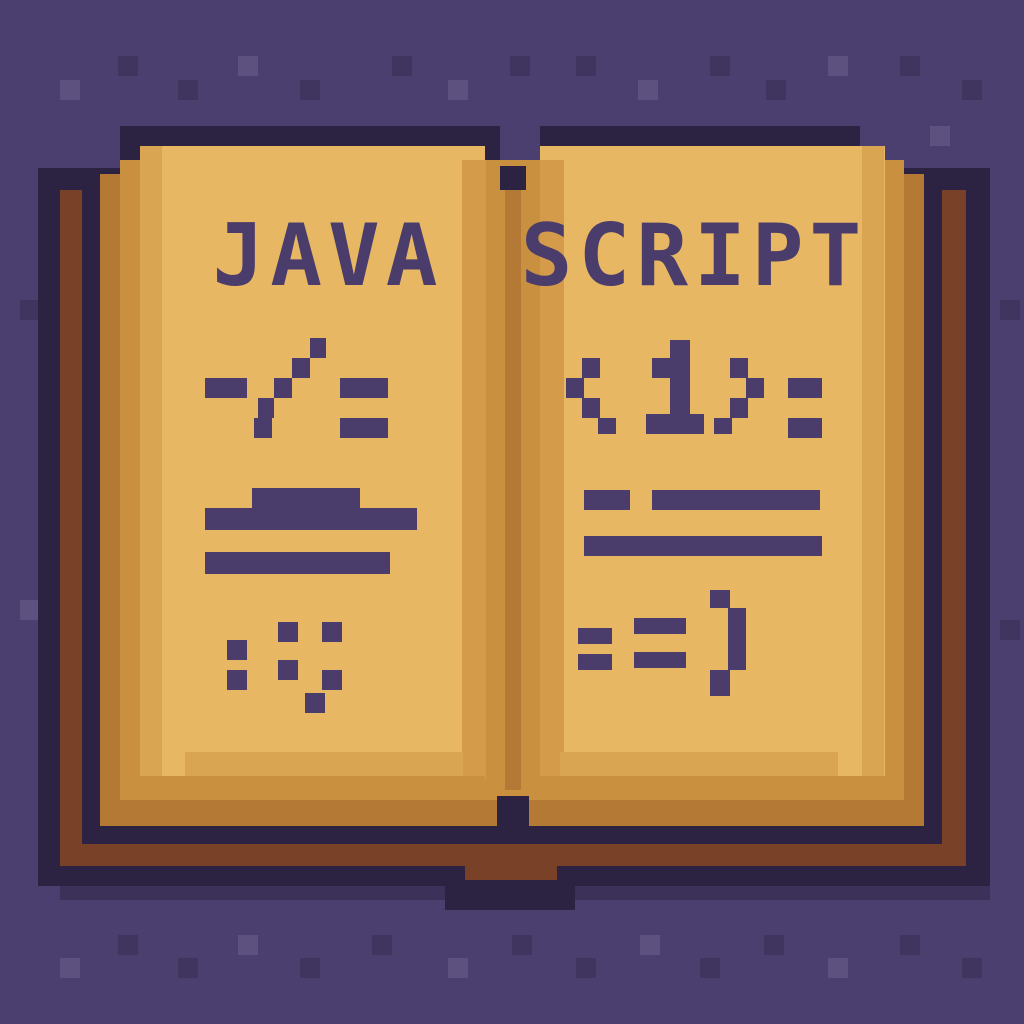 The width and height of the screenshot is (1024, 1024). Describe the element at coordinates (327, 256) in the screenshot. I see `left-page-title: JAVA` at that location.